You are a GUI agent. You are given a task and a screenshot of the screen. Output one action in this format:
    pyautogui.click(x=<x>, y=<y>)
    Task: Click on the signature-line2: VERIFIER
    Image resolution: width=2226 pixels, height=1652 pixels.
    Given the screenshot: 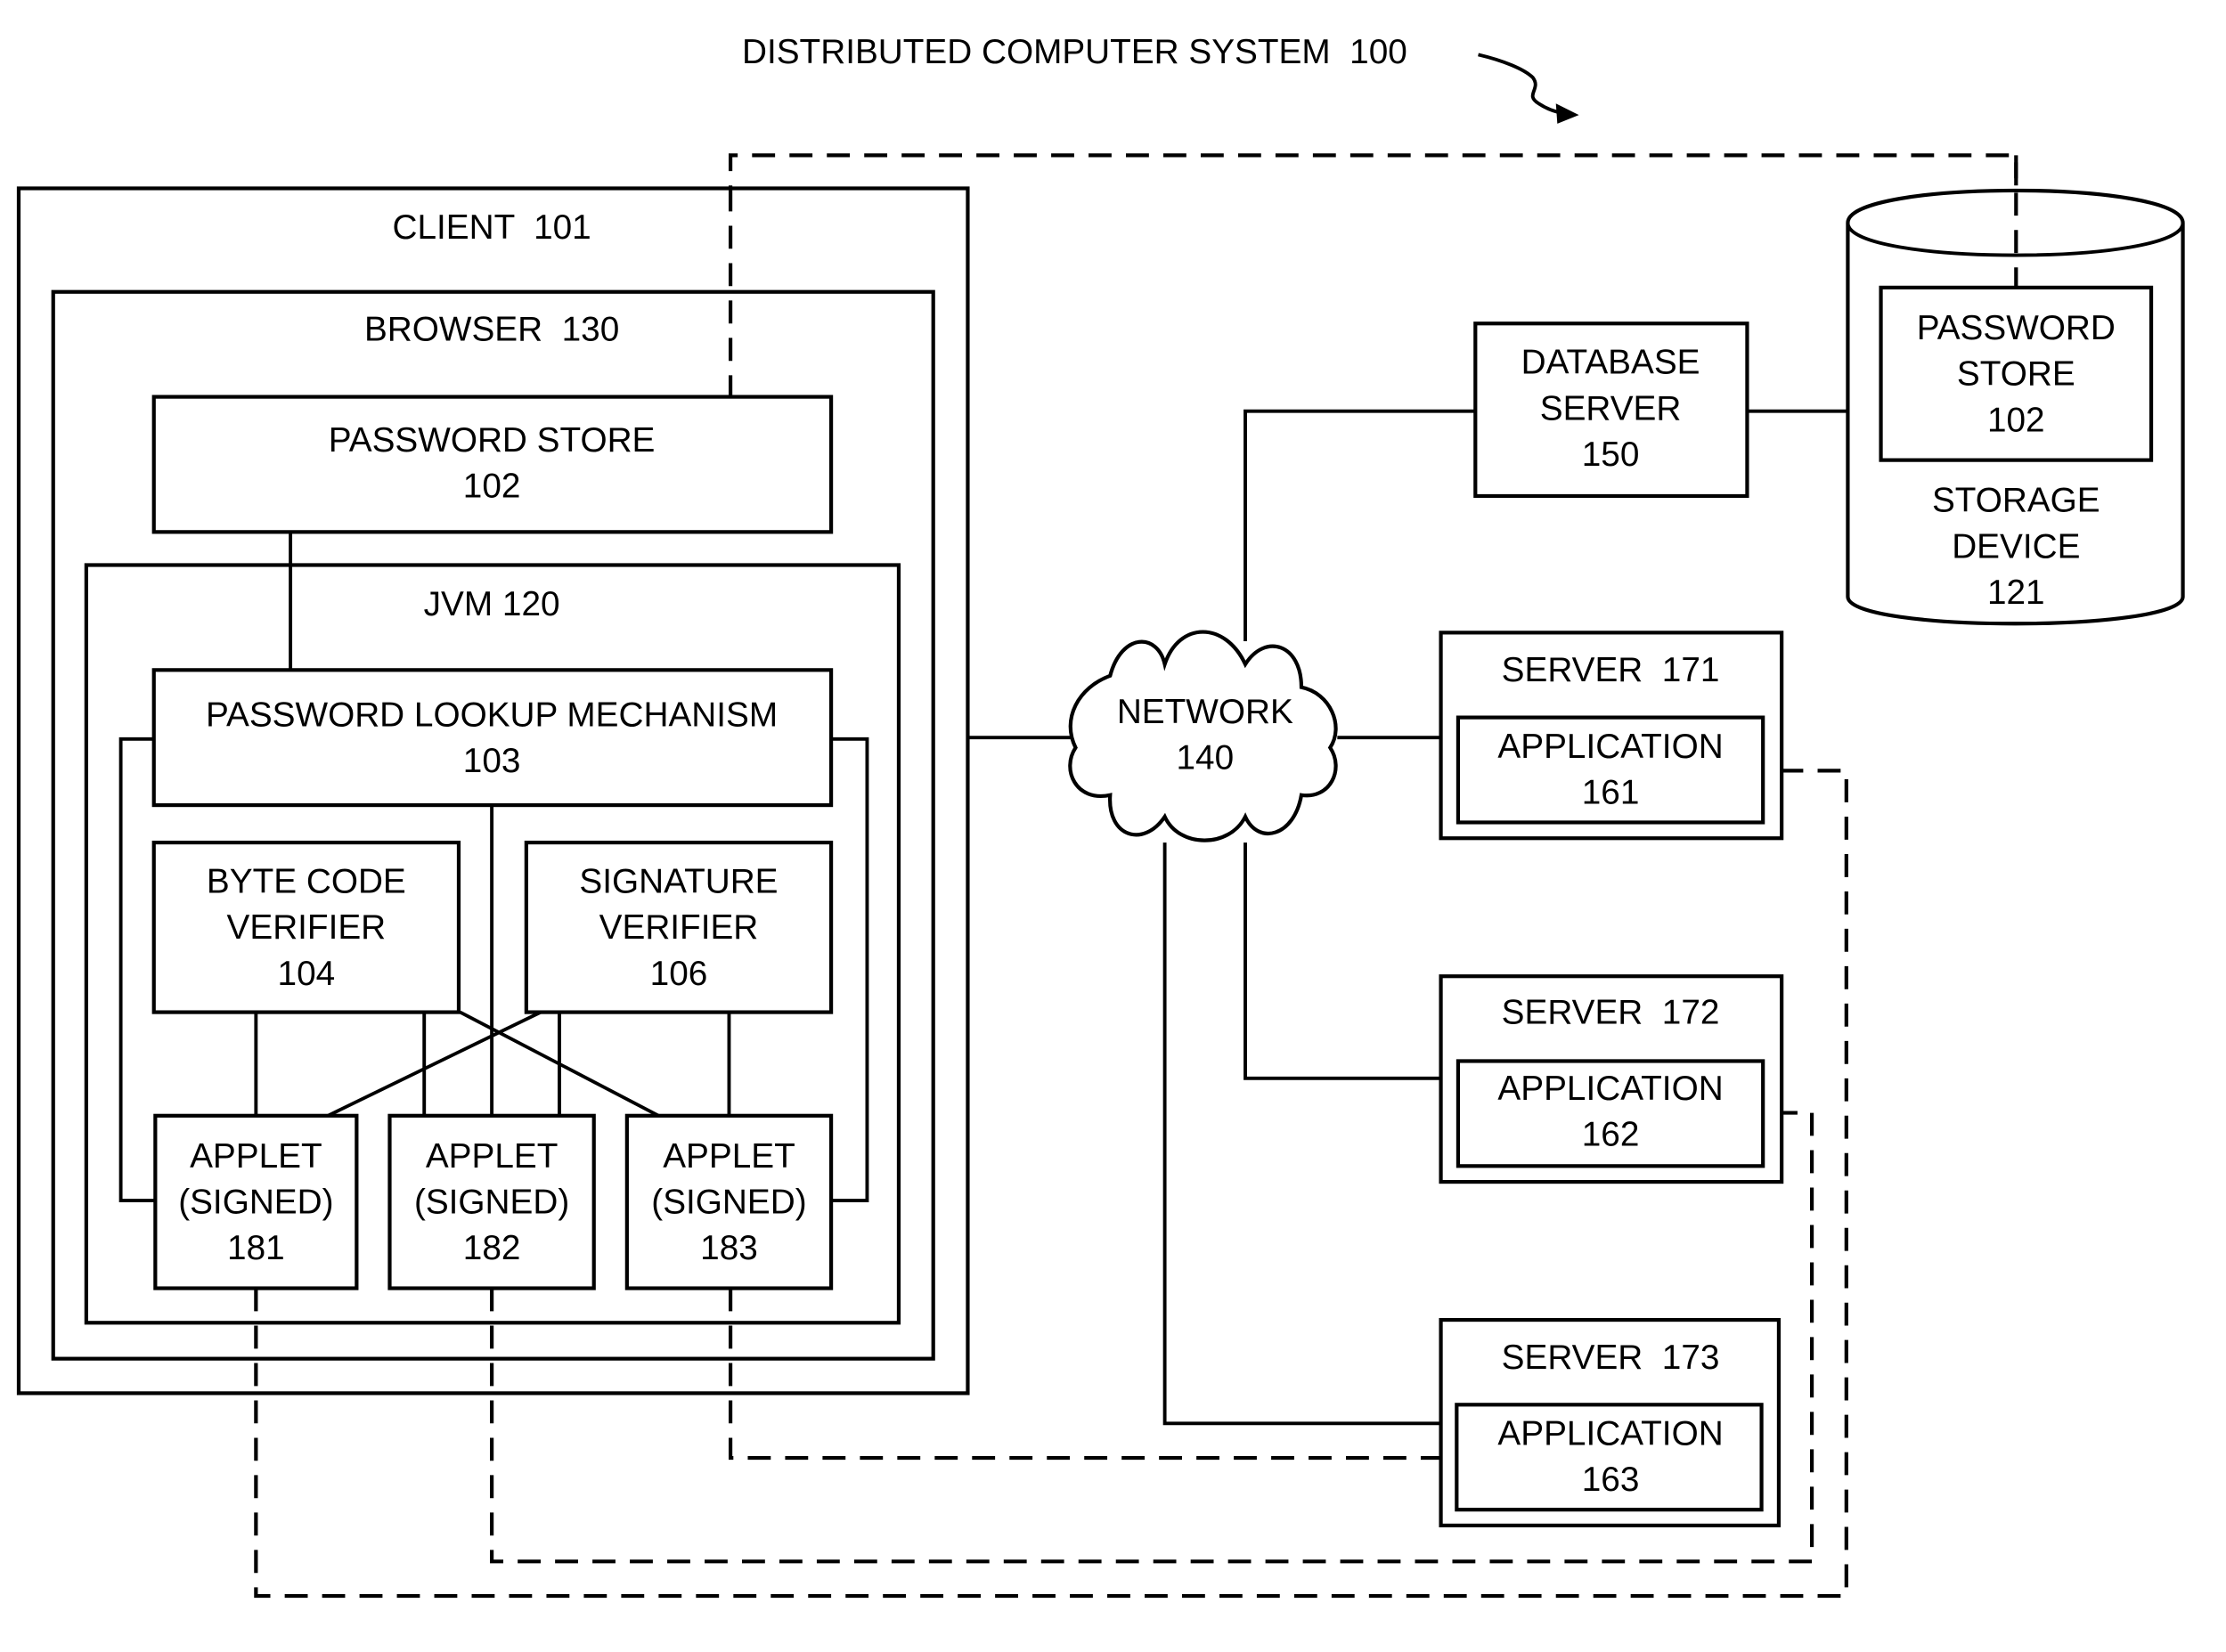 What is the action you would take?
    pyautogui.click(x=679, y=927)
    